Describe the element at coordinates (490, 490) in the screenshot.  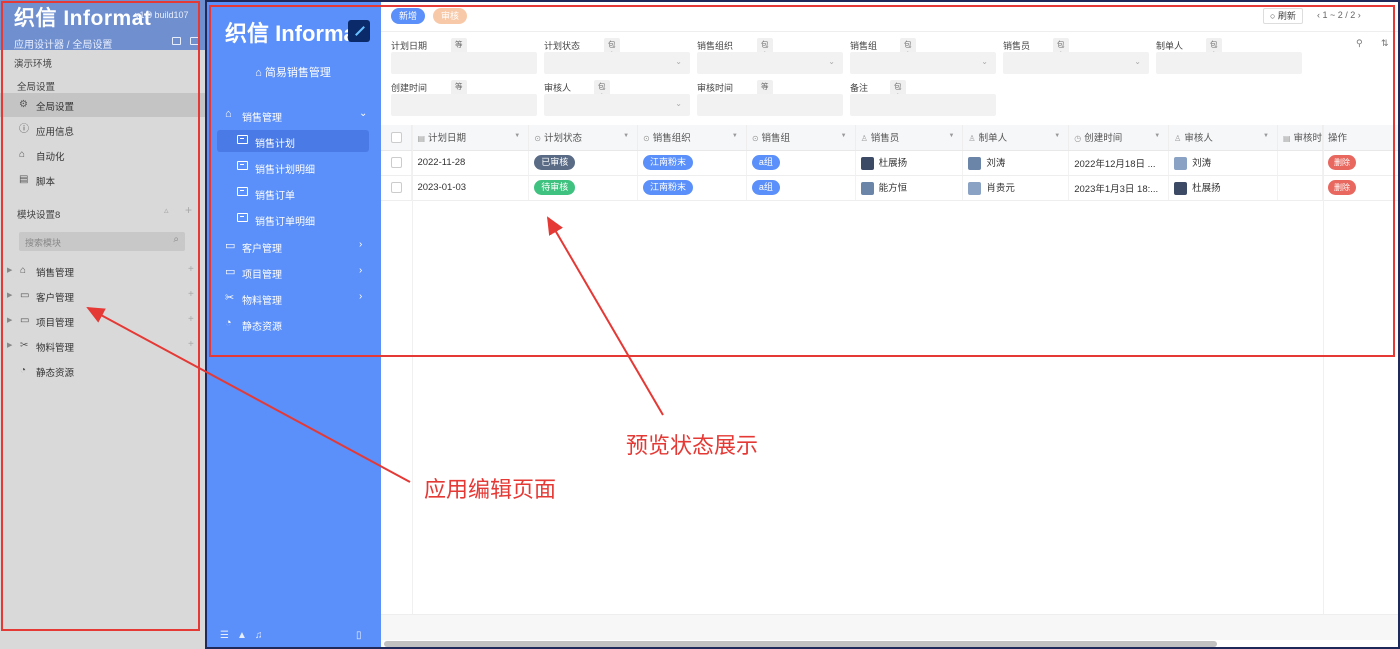
I see `editor-annotation-label: 应用编辑页面` at that location.